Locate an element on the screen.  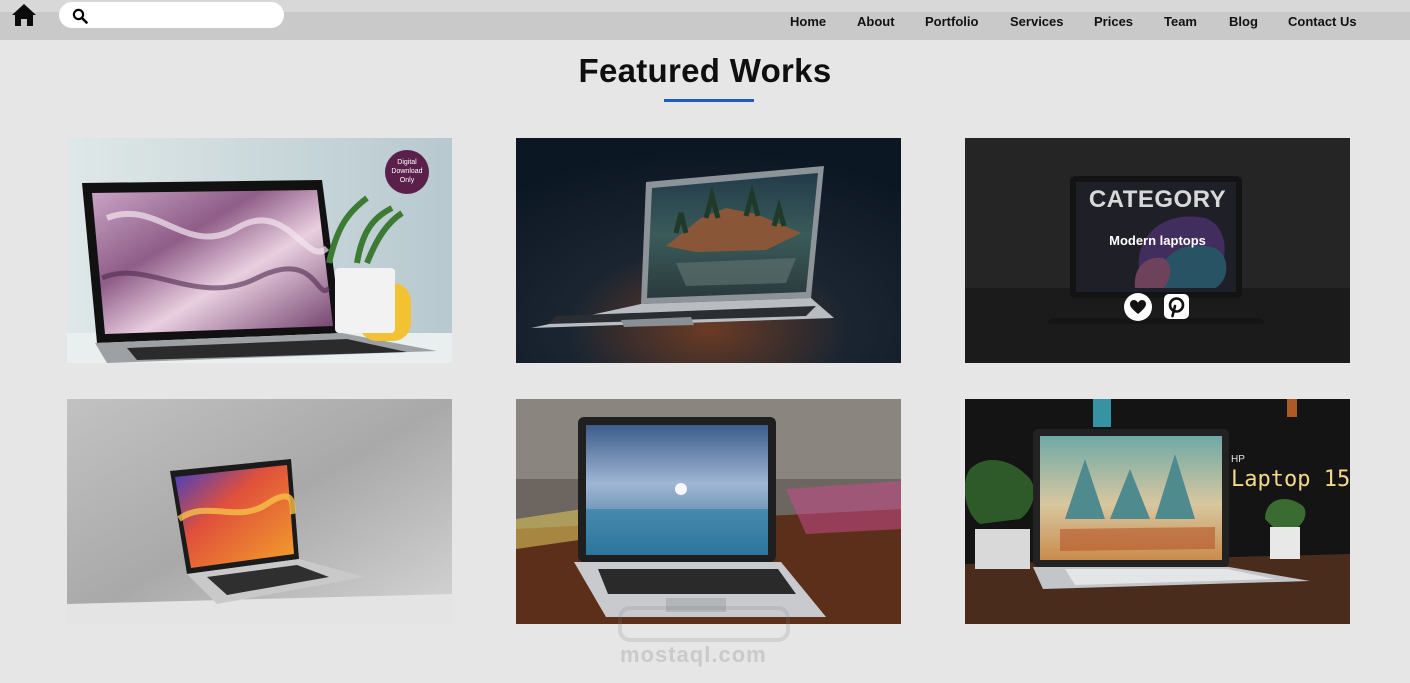
nav-team: Team is located at coordinates (1180, 21).